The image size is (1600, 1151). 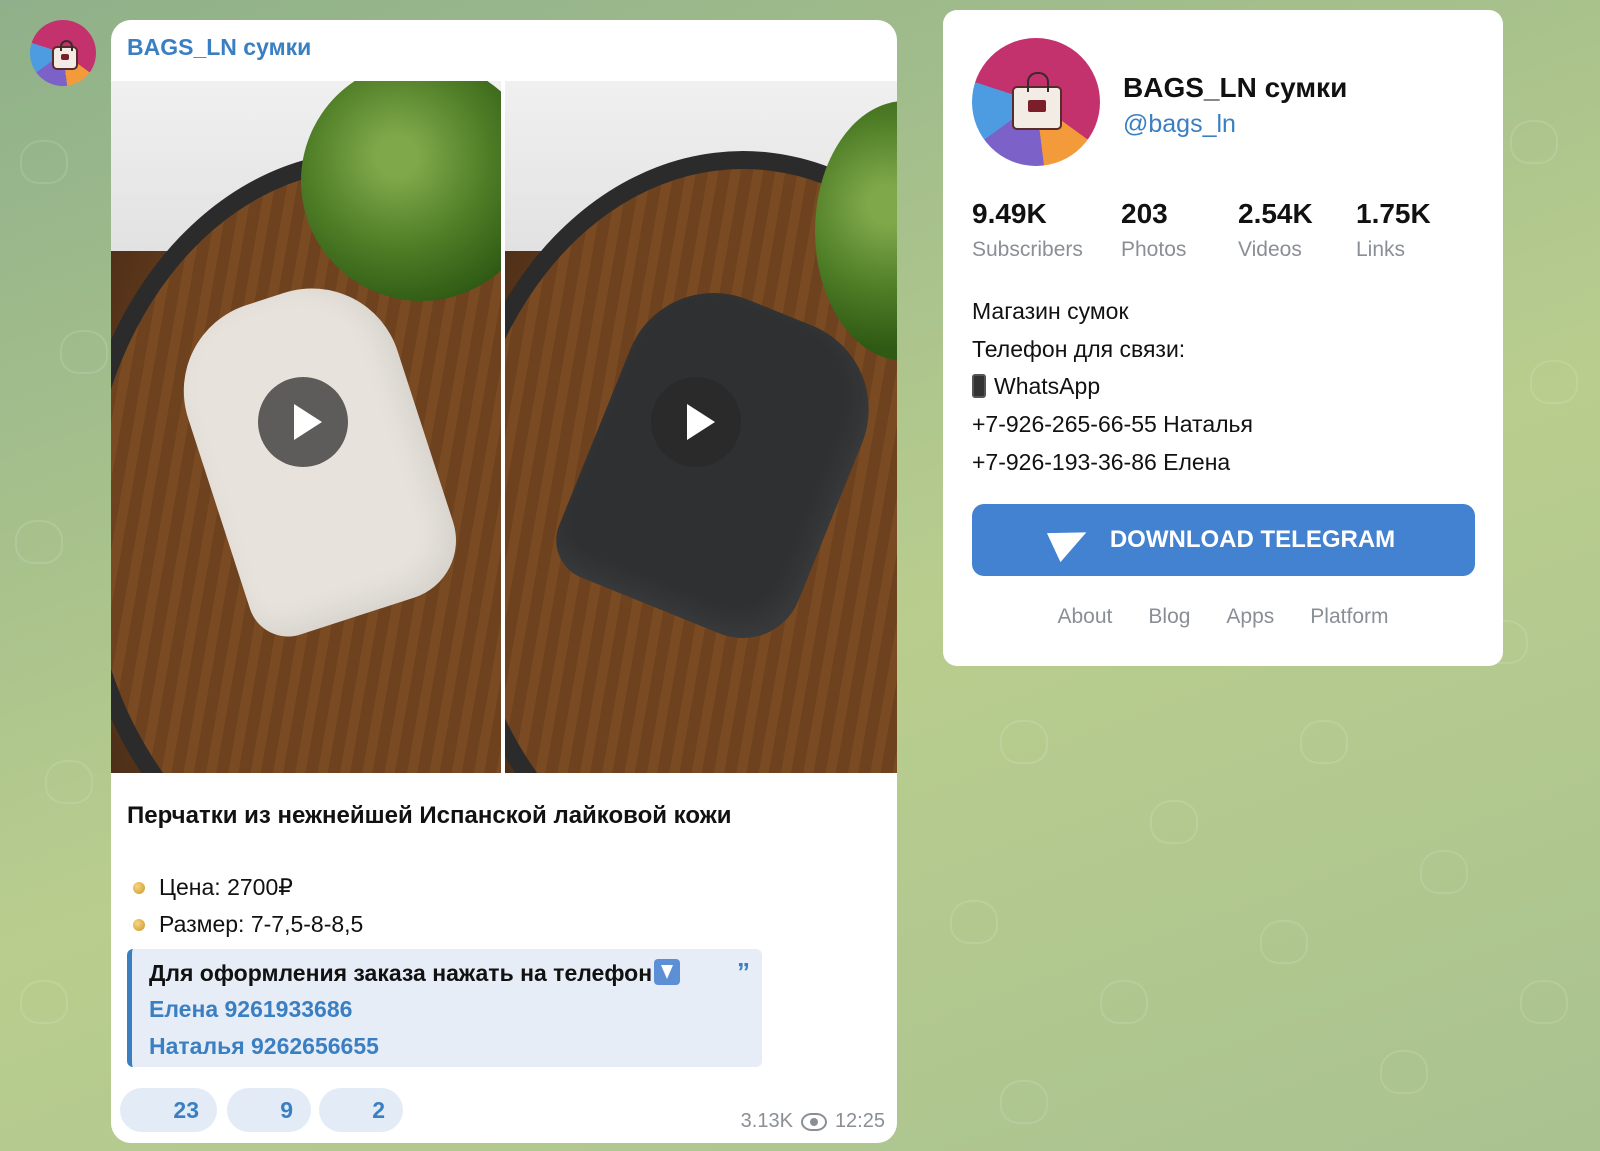 I want to click on quote-heading: Для оформления заказа нажать на телефон, so click(x=415, y=973).